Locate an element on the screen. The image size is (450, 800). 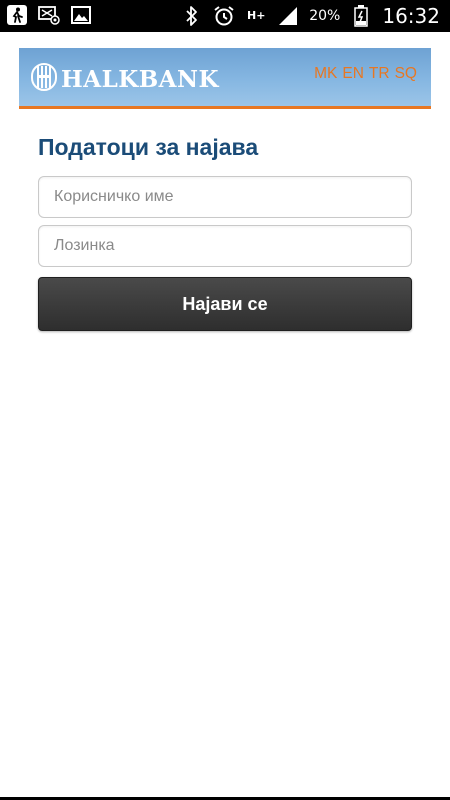
language-tr: TR is located at coordinates (379, 74).